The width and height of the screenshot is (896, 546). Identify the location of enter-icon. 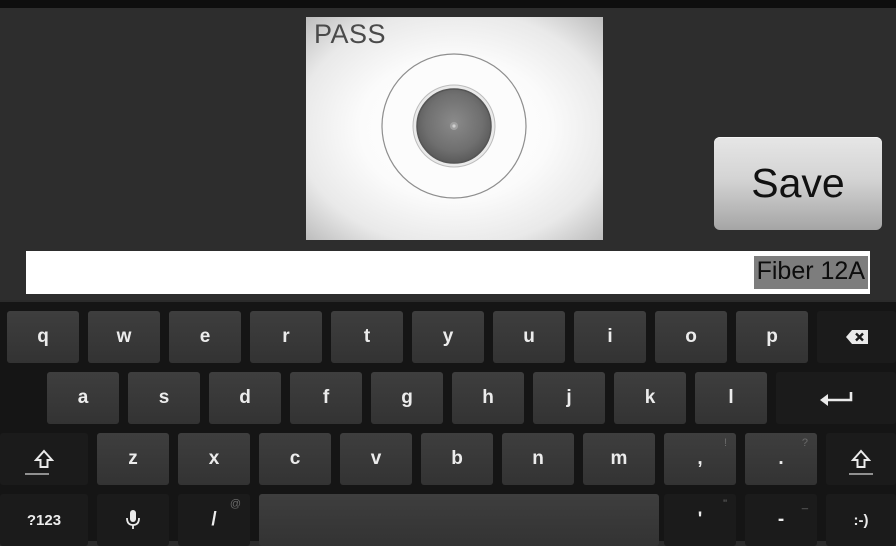
(836, 399).